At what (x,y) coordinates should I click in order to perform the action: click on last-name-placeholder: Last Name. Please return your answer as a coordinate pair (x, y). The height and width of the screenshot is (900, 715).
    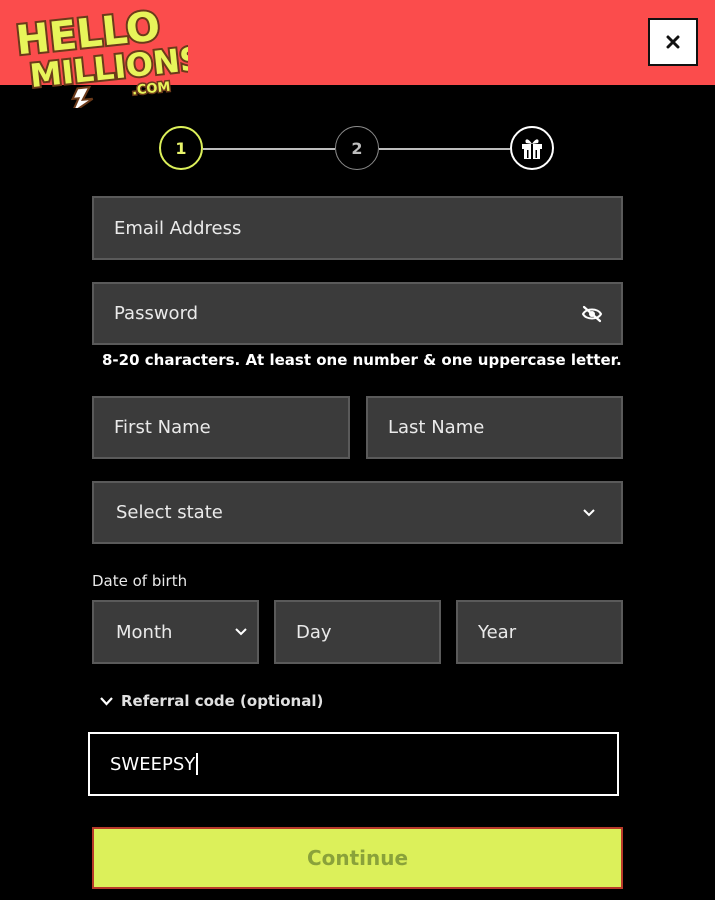
    Looking at the image, I should click on (436, 427).